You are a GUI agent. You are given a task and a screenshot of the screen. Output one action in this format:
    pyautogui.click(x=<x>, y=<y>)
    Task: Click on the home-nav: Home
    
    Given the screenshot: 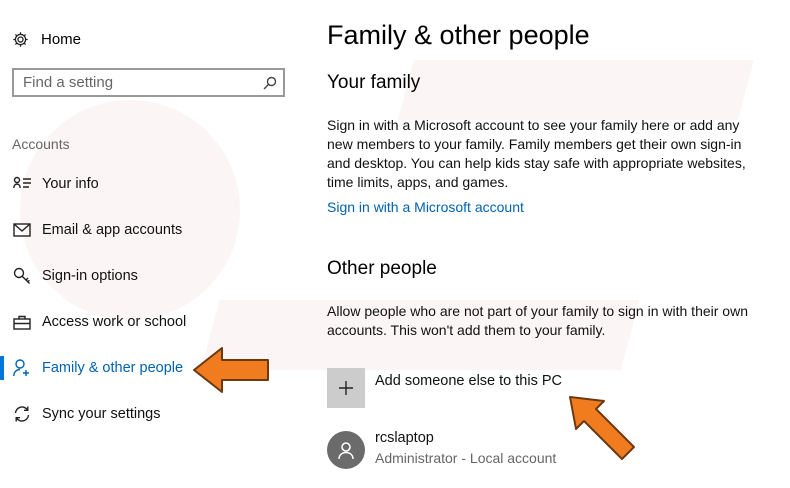 What is the action you would take?
    pyautogui.click(x=46, y=39)
    